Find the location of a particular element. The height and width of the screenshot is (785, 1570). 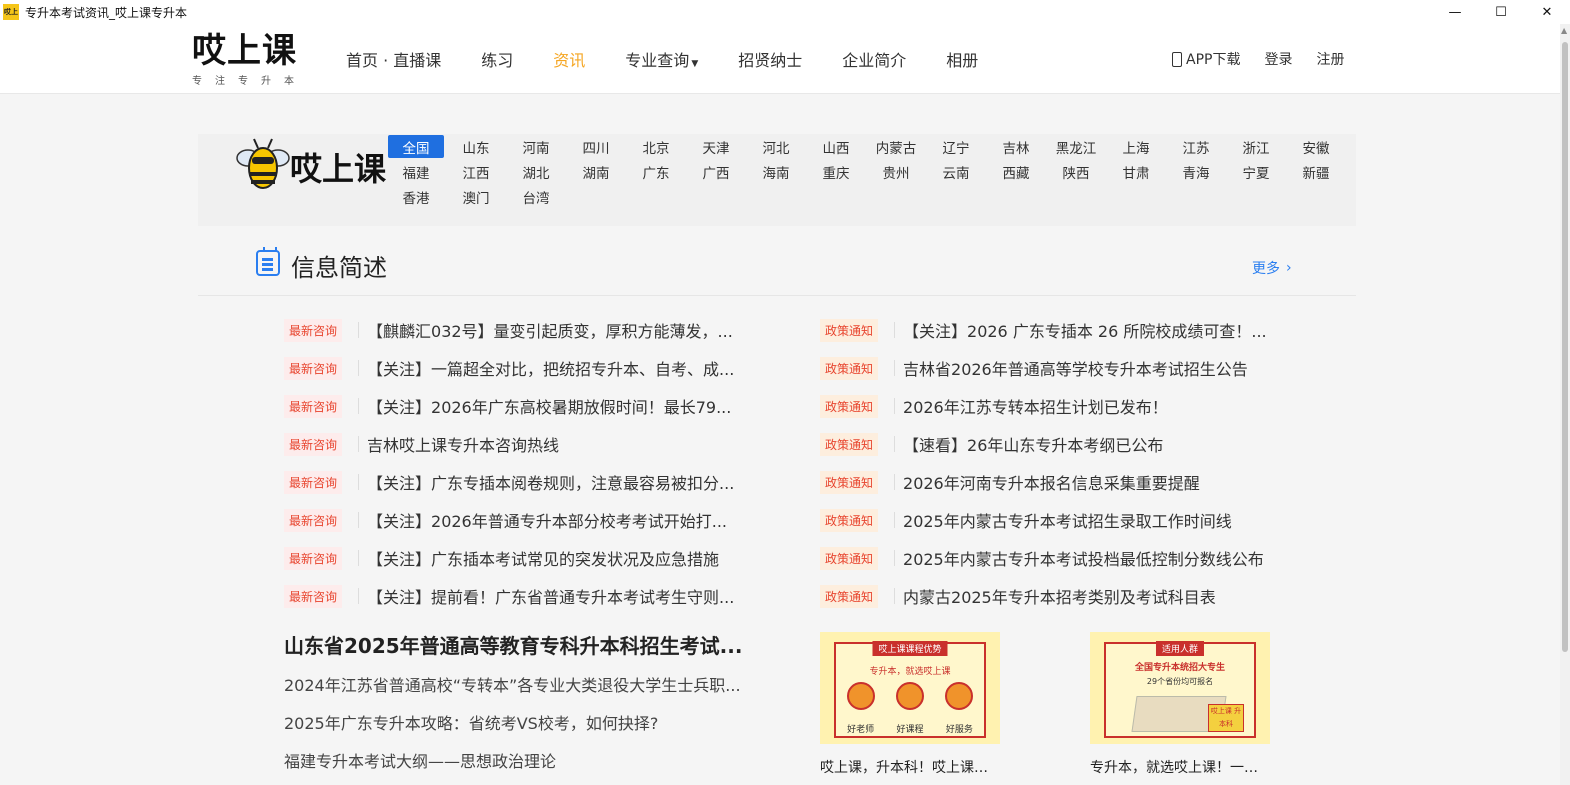

news-row: 政策通知 吉林省2026年普通高等学校专升本考试招生公告 is located at coordinates (1055, 368).